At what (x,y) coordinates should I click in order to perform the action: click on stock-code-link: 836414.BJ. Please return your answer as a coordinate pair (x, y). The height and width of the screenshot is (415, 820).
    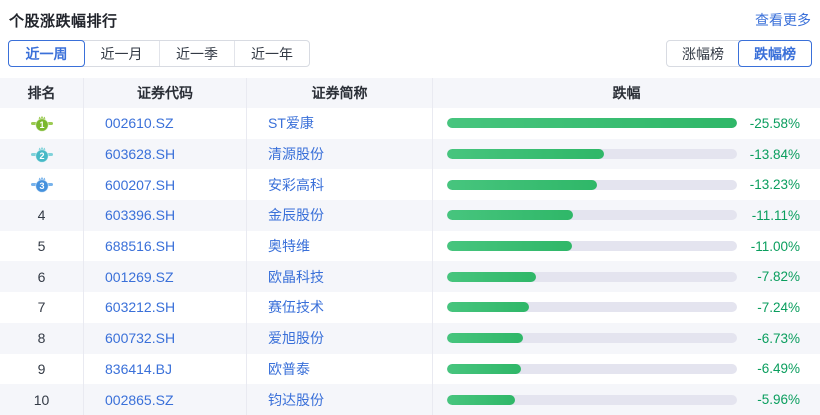
    Looking at the image, I should click on (138, 369).